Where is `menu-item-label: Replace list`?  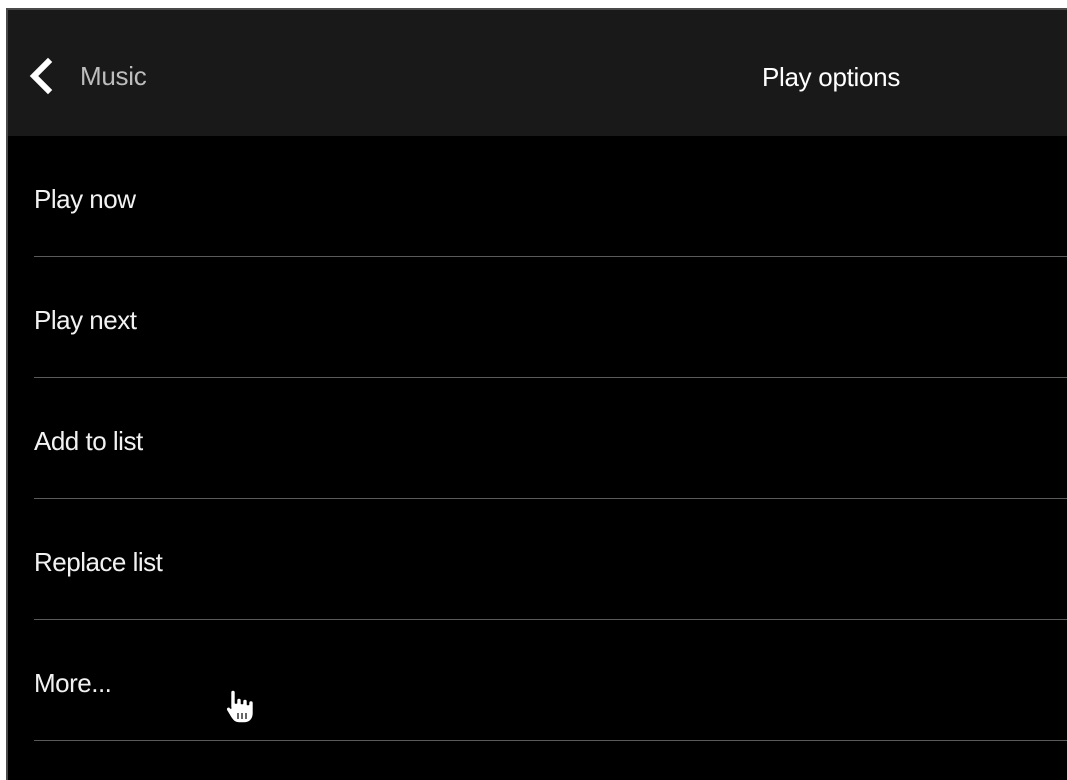
menu-item-label: Replace list is located at coordinates (98, 562).